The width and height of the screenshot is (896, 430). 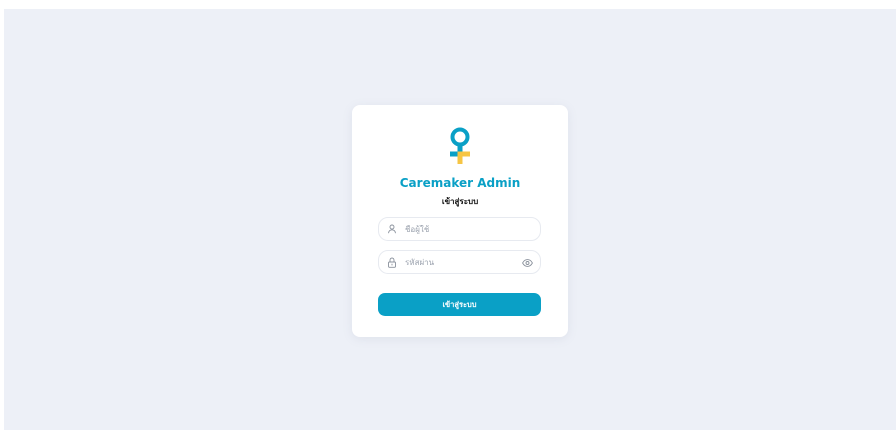 I want to click on eye-icon, so click(x=527, y=263).